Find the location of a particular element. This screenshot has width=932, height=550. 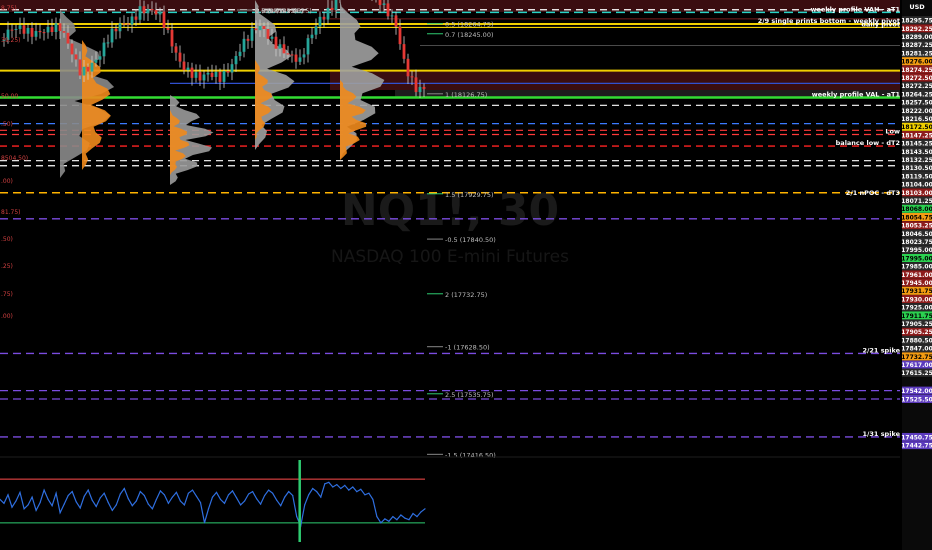

price-label: 17847.00 is located at coordinates (916, 348).